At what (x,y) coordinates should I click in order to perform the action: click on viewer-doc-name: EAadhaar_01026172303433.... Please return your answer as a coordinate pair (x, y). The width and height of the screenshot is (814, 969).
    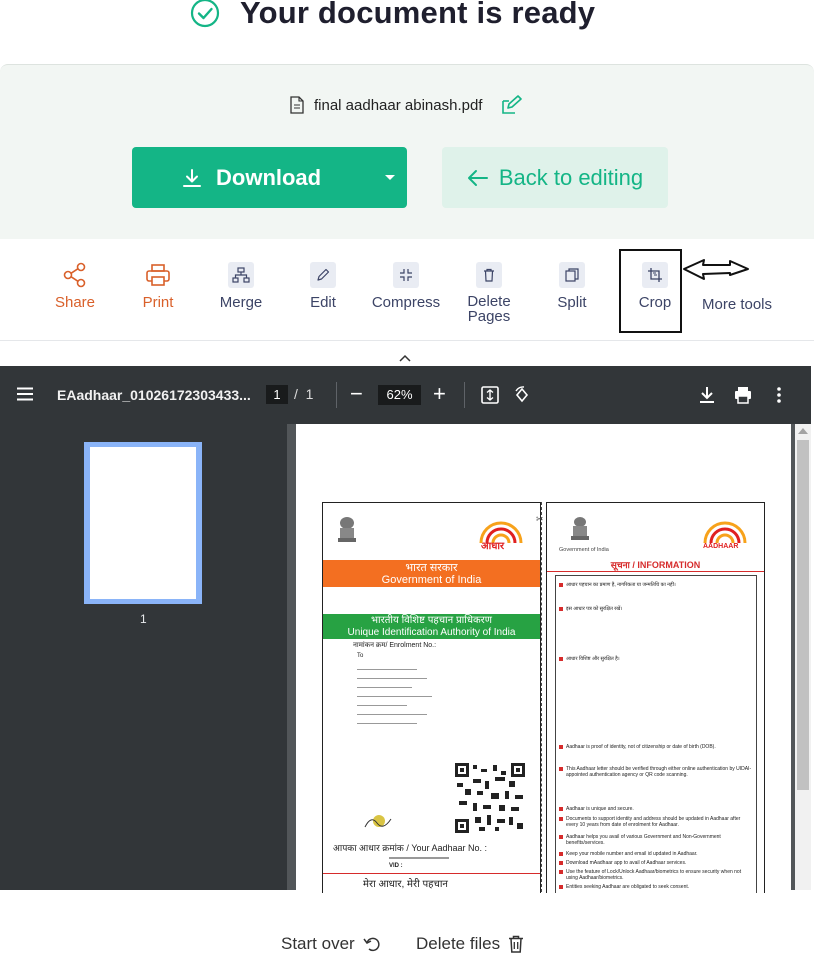
    Looking at the image, I should click on (154, 395).